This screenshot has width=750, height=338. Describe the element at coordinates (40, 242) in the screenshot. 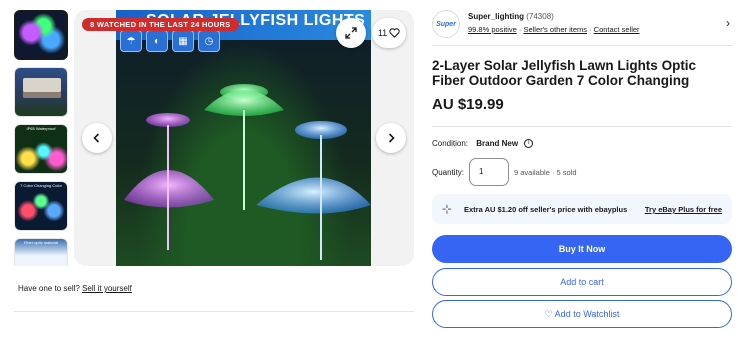

I see `thumbnail-label: Fiber optic material` at that location.